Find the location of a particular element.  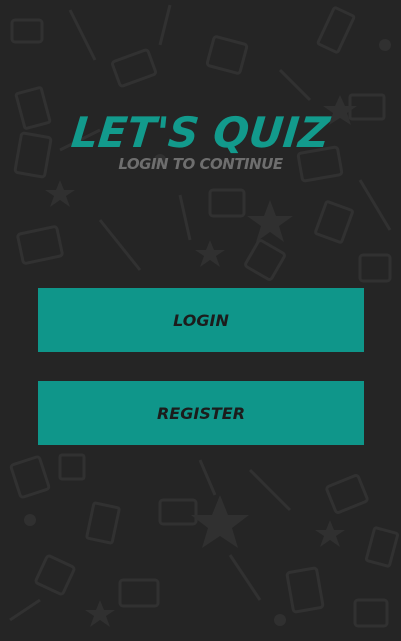

app-title: LET'S QUIZ is located at coordinates (200, 132).